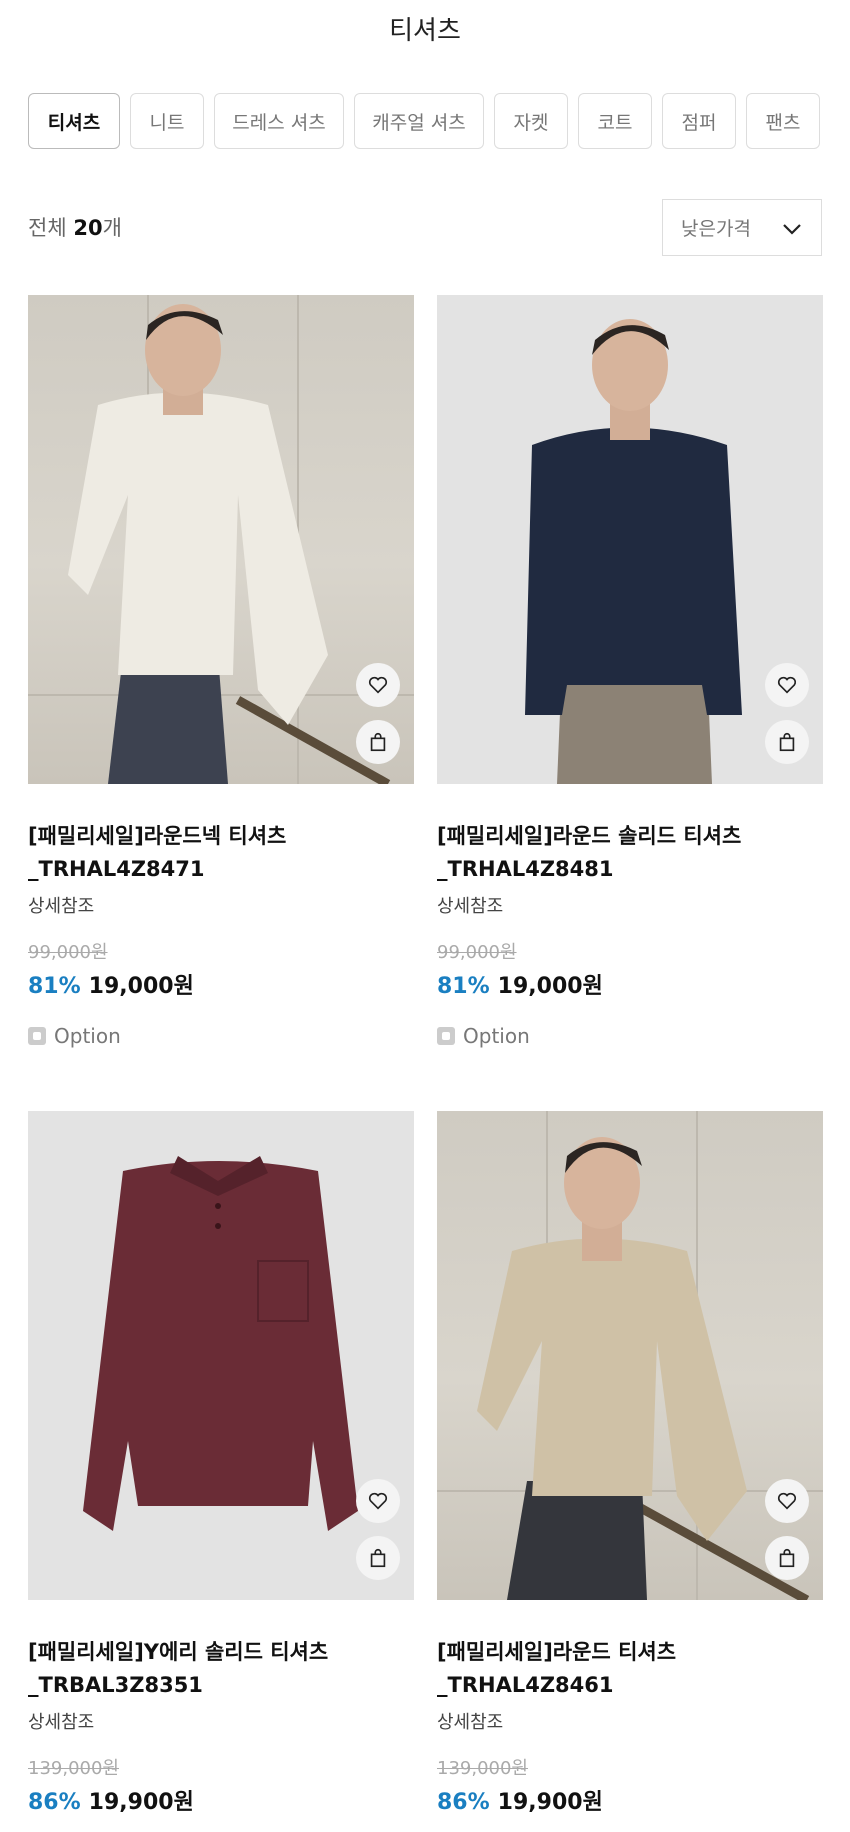 This screenshot has width=850, height=1832. Describe the element at coordinates (615, 121) in the screenshot. I see `tab-coat: 코트` at that location.